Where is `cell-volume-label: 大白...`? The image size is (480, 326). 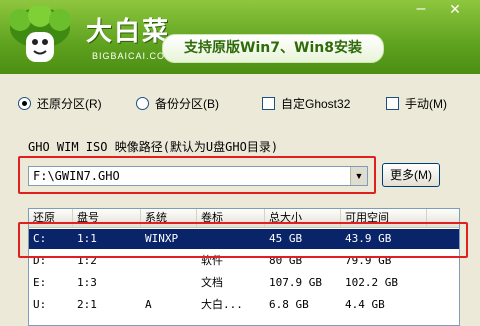 cell-volume-label: 大白... is located at coordinates (222, 304).